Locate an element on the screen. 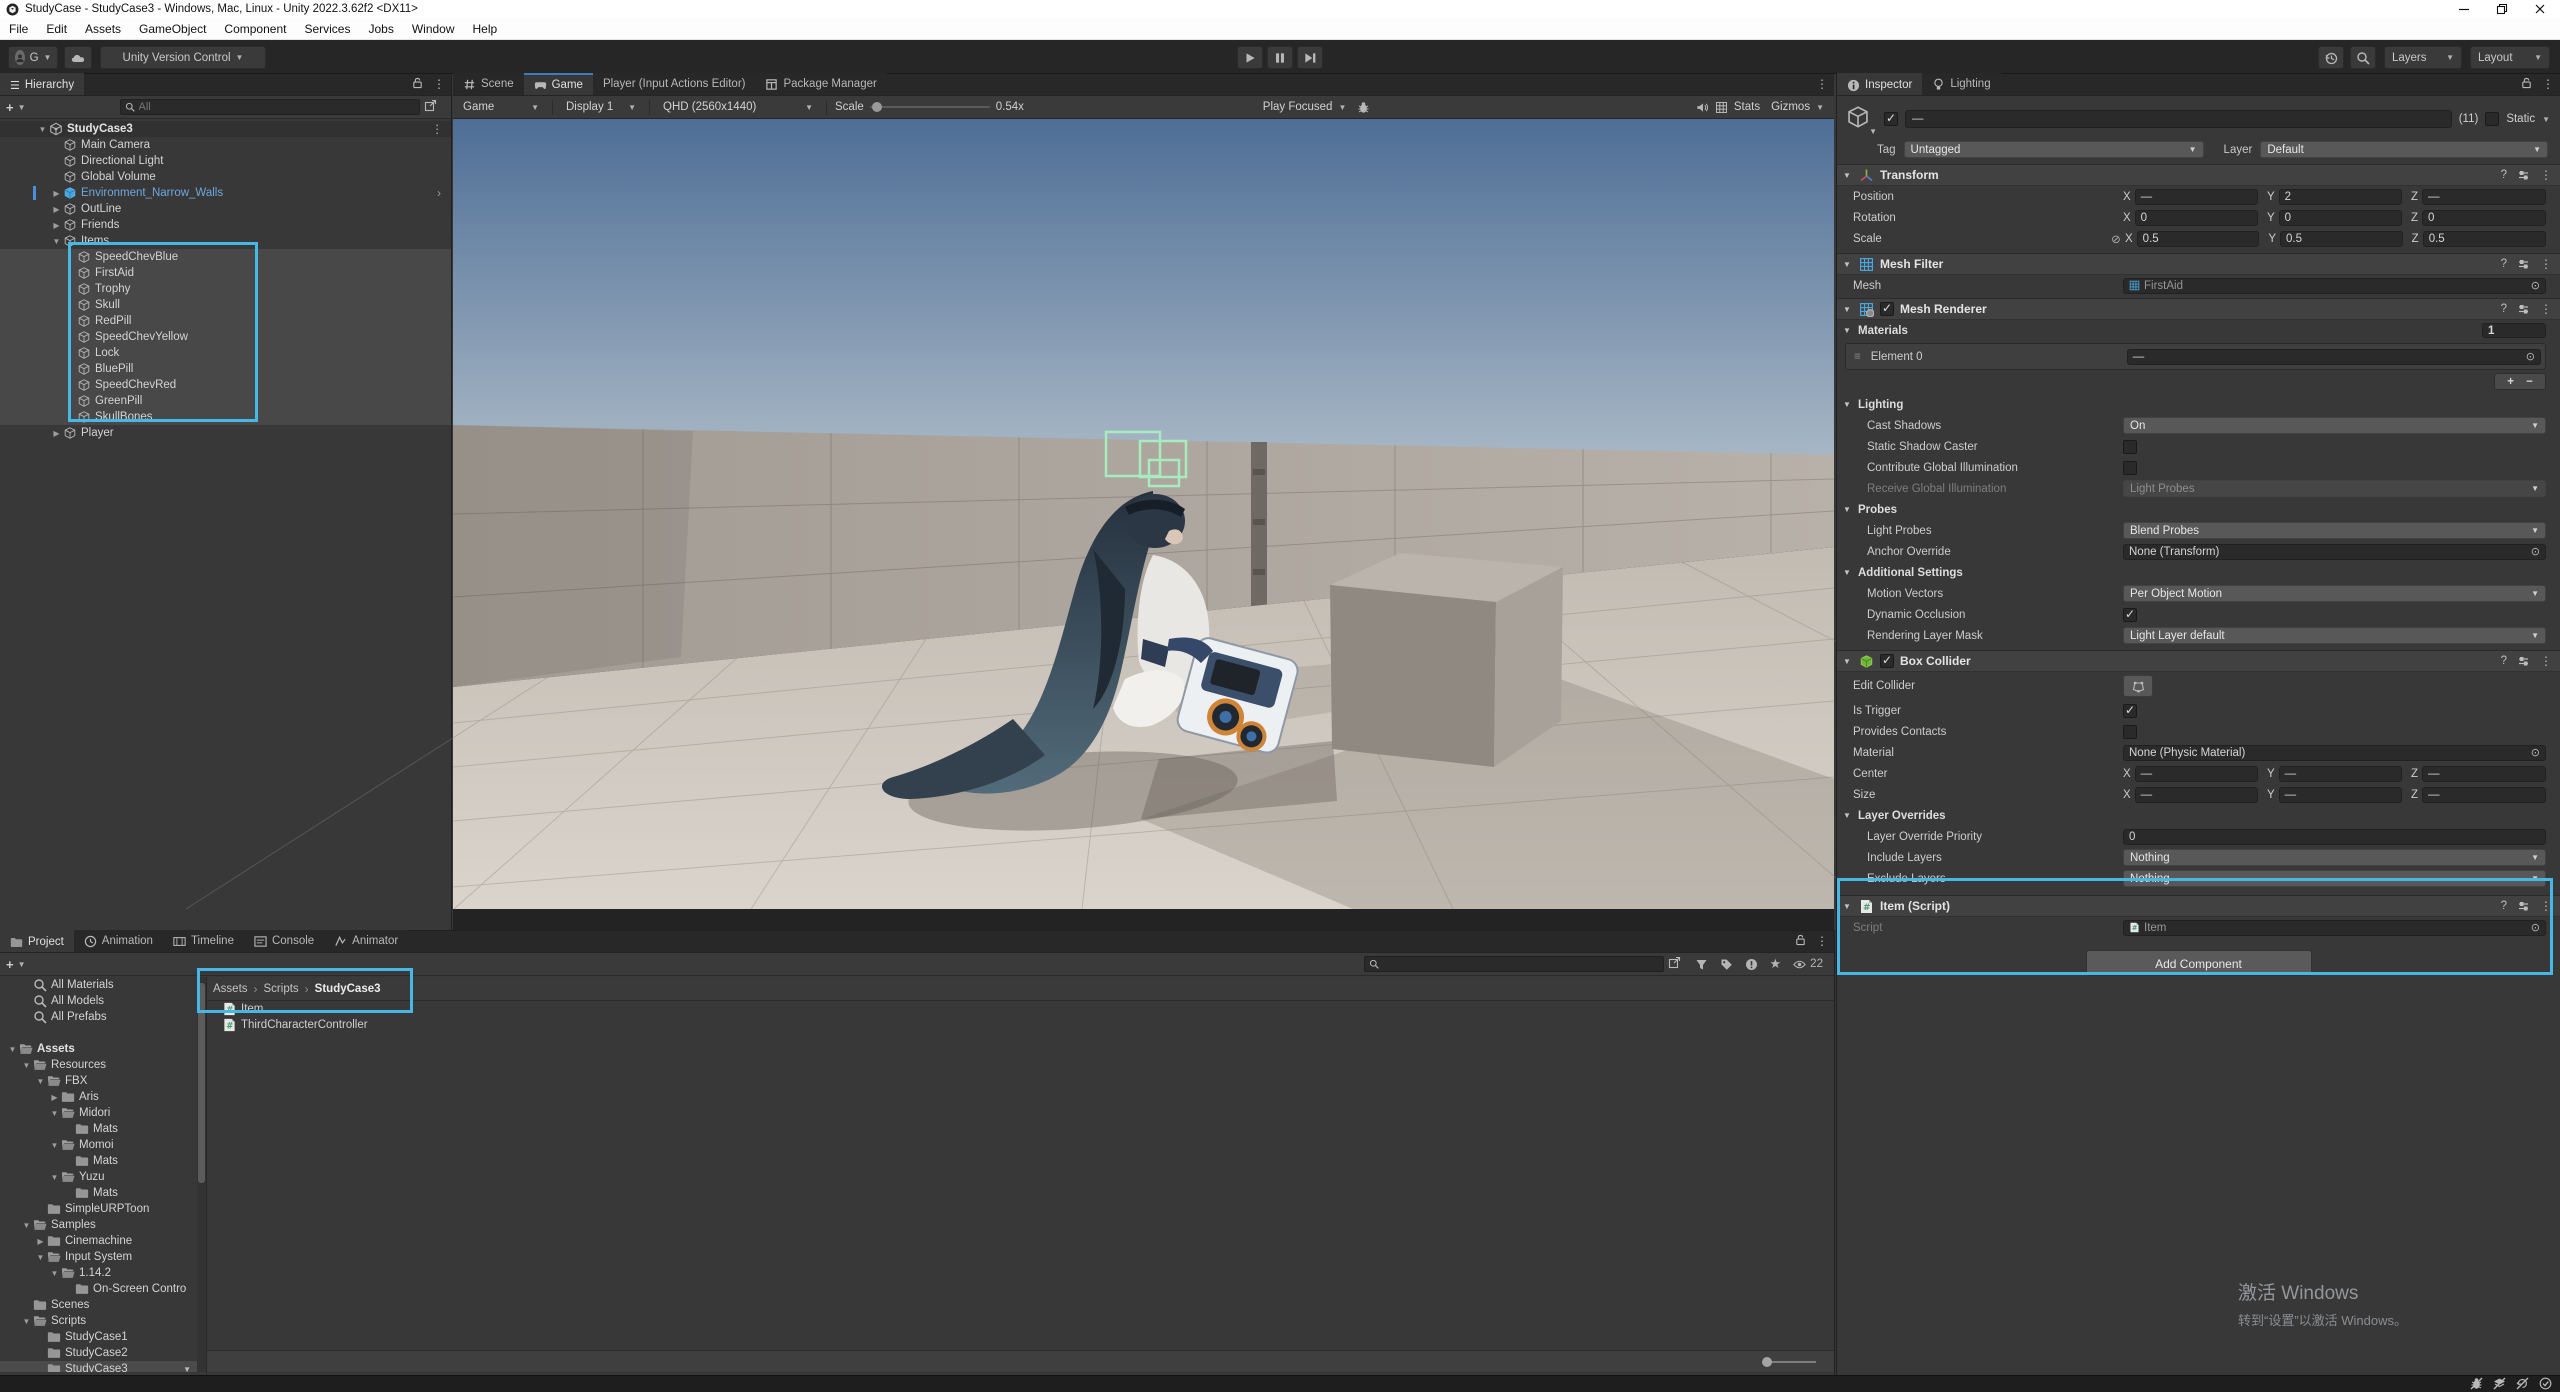  exclude-layers-dropdown: Nothing ▼ is located at coordinates (2334, 878).